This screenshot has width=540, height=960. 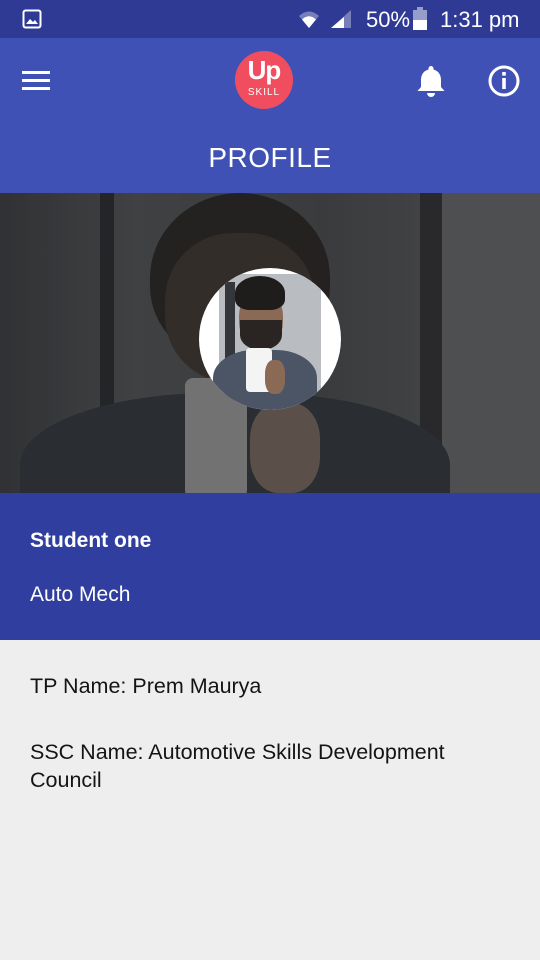 What do you see at coordinates (420, 18) in the screenshot?
I see `battery-icon` at bounding box center [420, 18].